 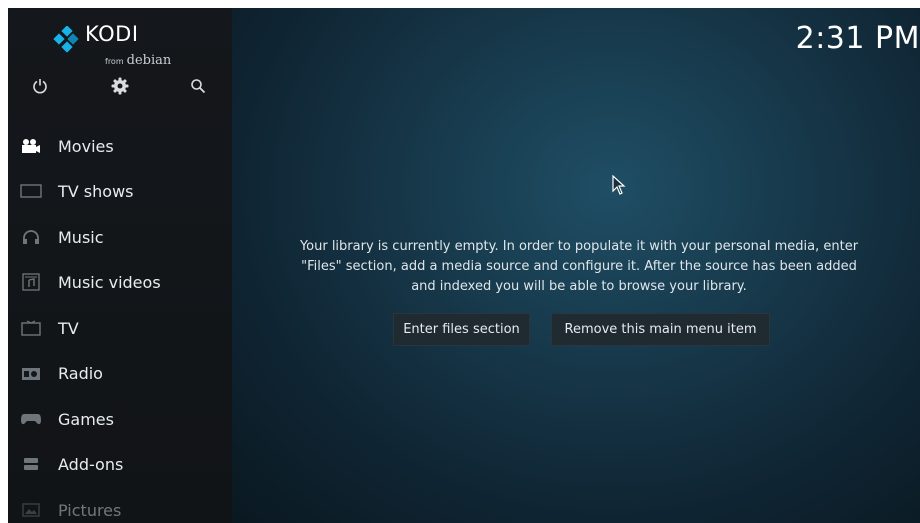 What do you see at coordinates (31, 191) in the screenshot?
I see `tv-shows-icon` at bounding box center [31, 191].